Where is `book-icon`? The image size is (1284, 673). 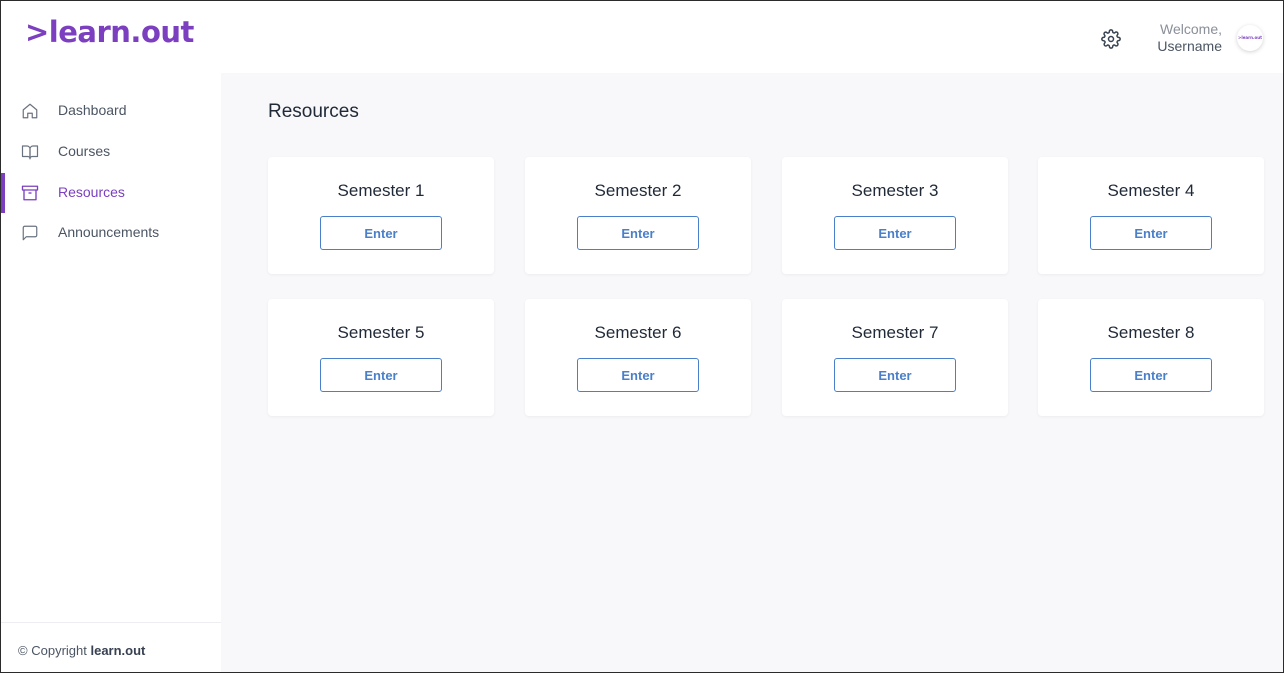
book-icon is located at coordinates (30, 152).